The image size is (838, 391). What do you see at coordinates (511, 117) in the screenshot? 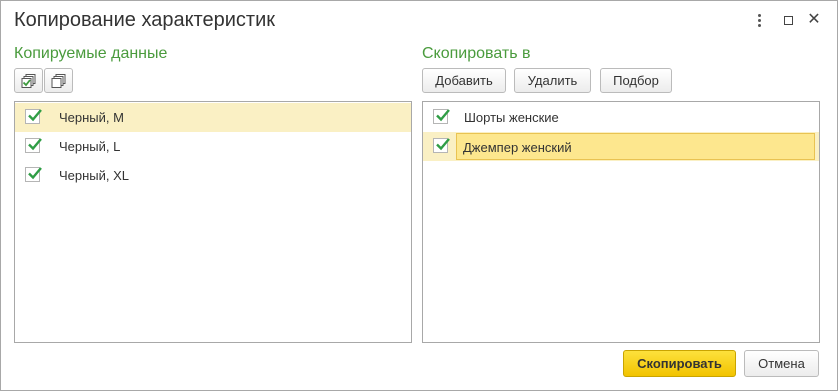
I see `list-item-label: Шорты женские` at bounding box center [511, 117].